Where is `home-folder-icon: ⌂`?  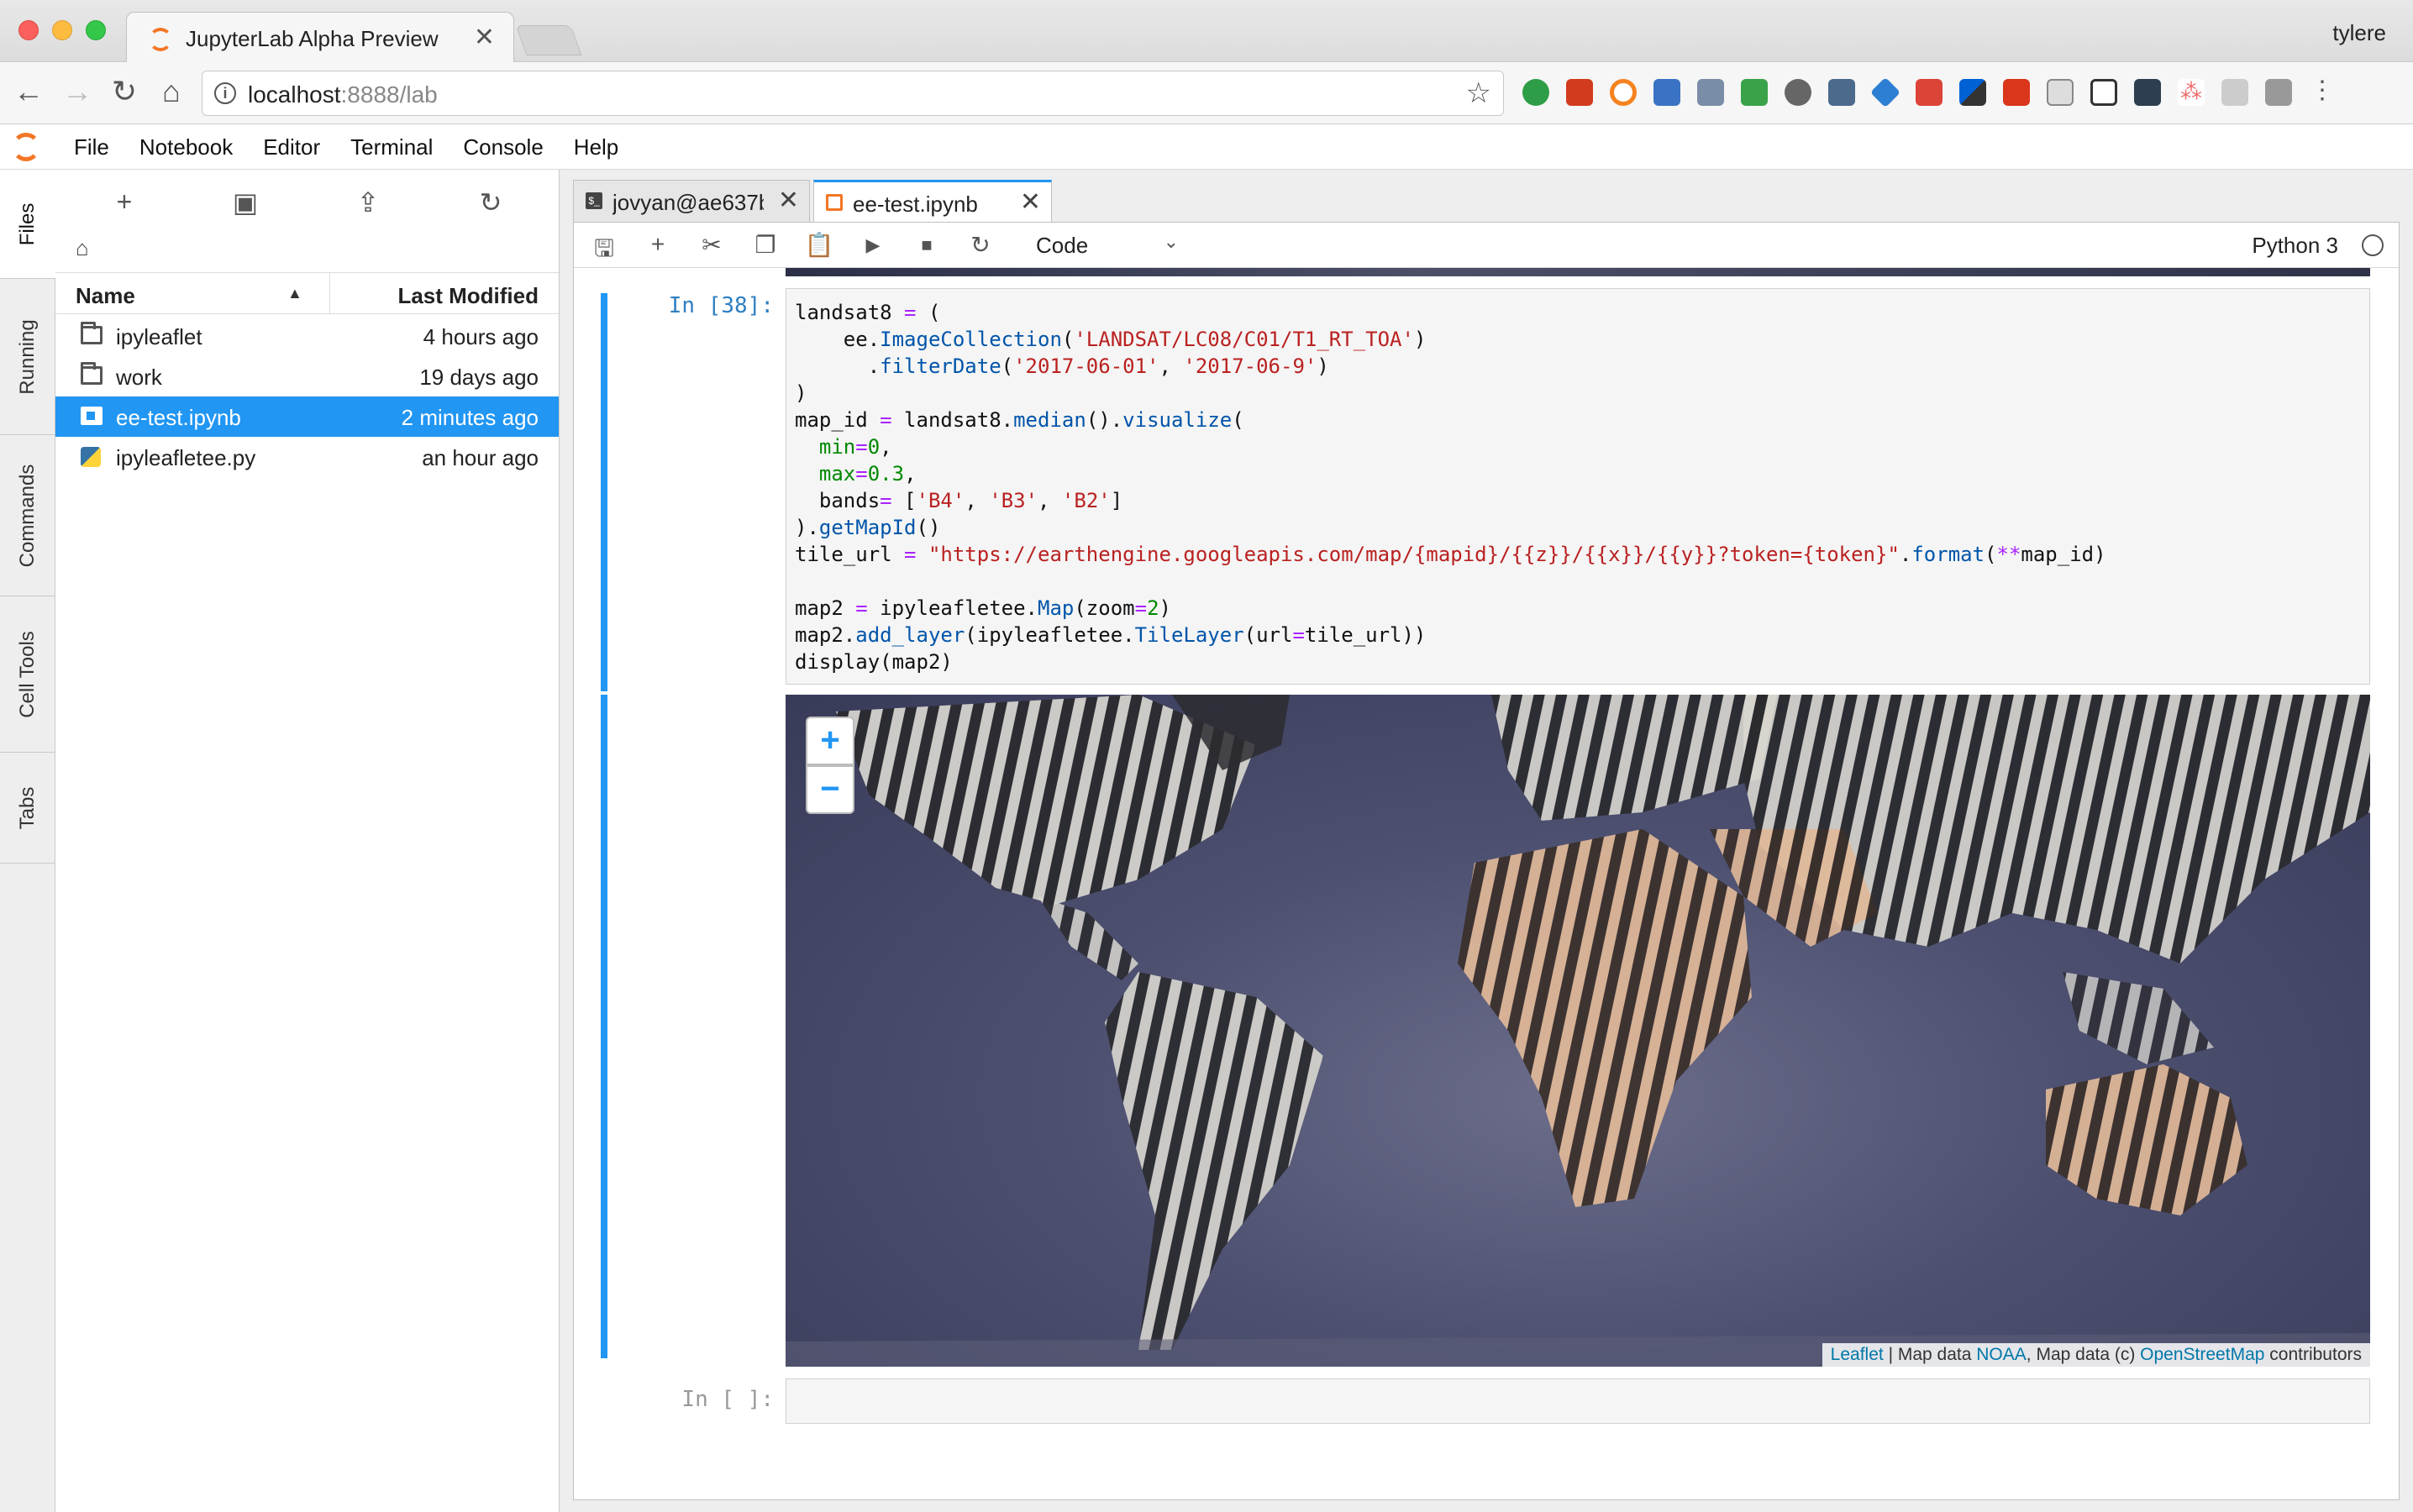
home-folder-icon: ⌂ is located at coordinates (82, 248).